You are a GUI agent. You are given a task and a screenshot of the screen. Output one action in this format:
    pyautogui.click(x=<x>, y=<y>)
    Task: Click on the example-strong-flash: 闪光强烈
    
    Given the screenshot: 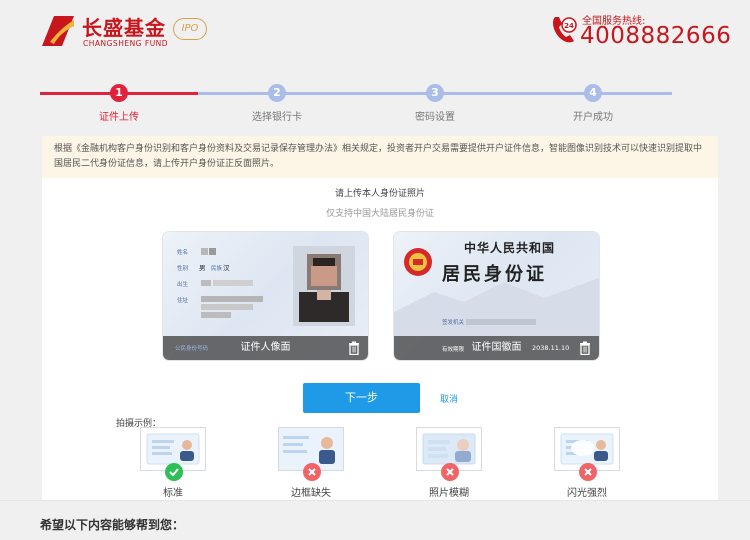 What is the action you would take?
    pyautogui.click(x=589, y=463)
    